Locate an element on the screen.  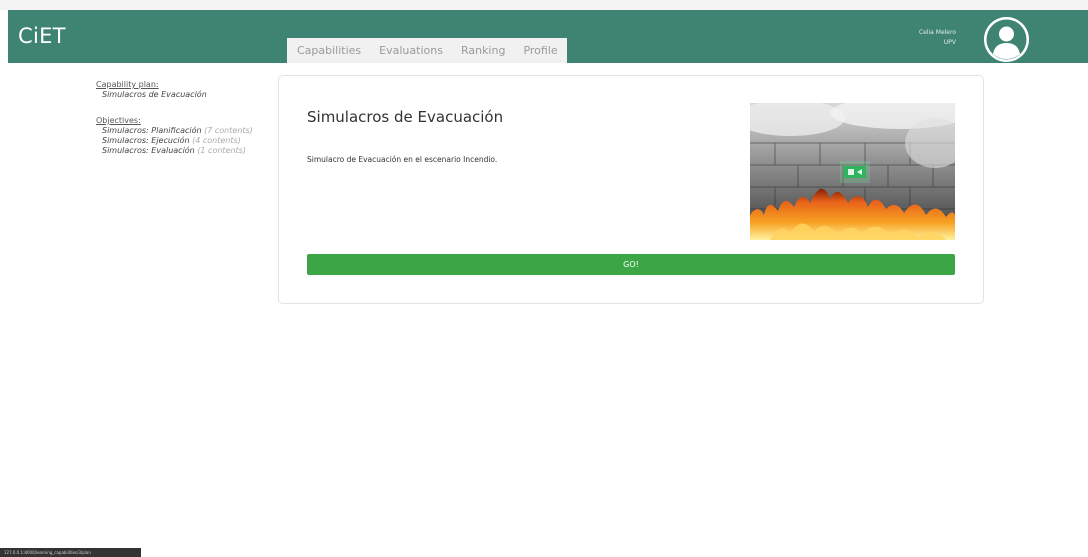
objective-item: Simulacros: Evaluación (1 contents) is located at coordinates (181, 151).